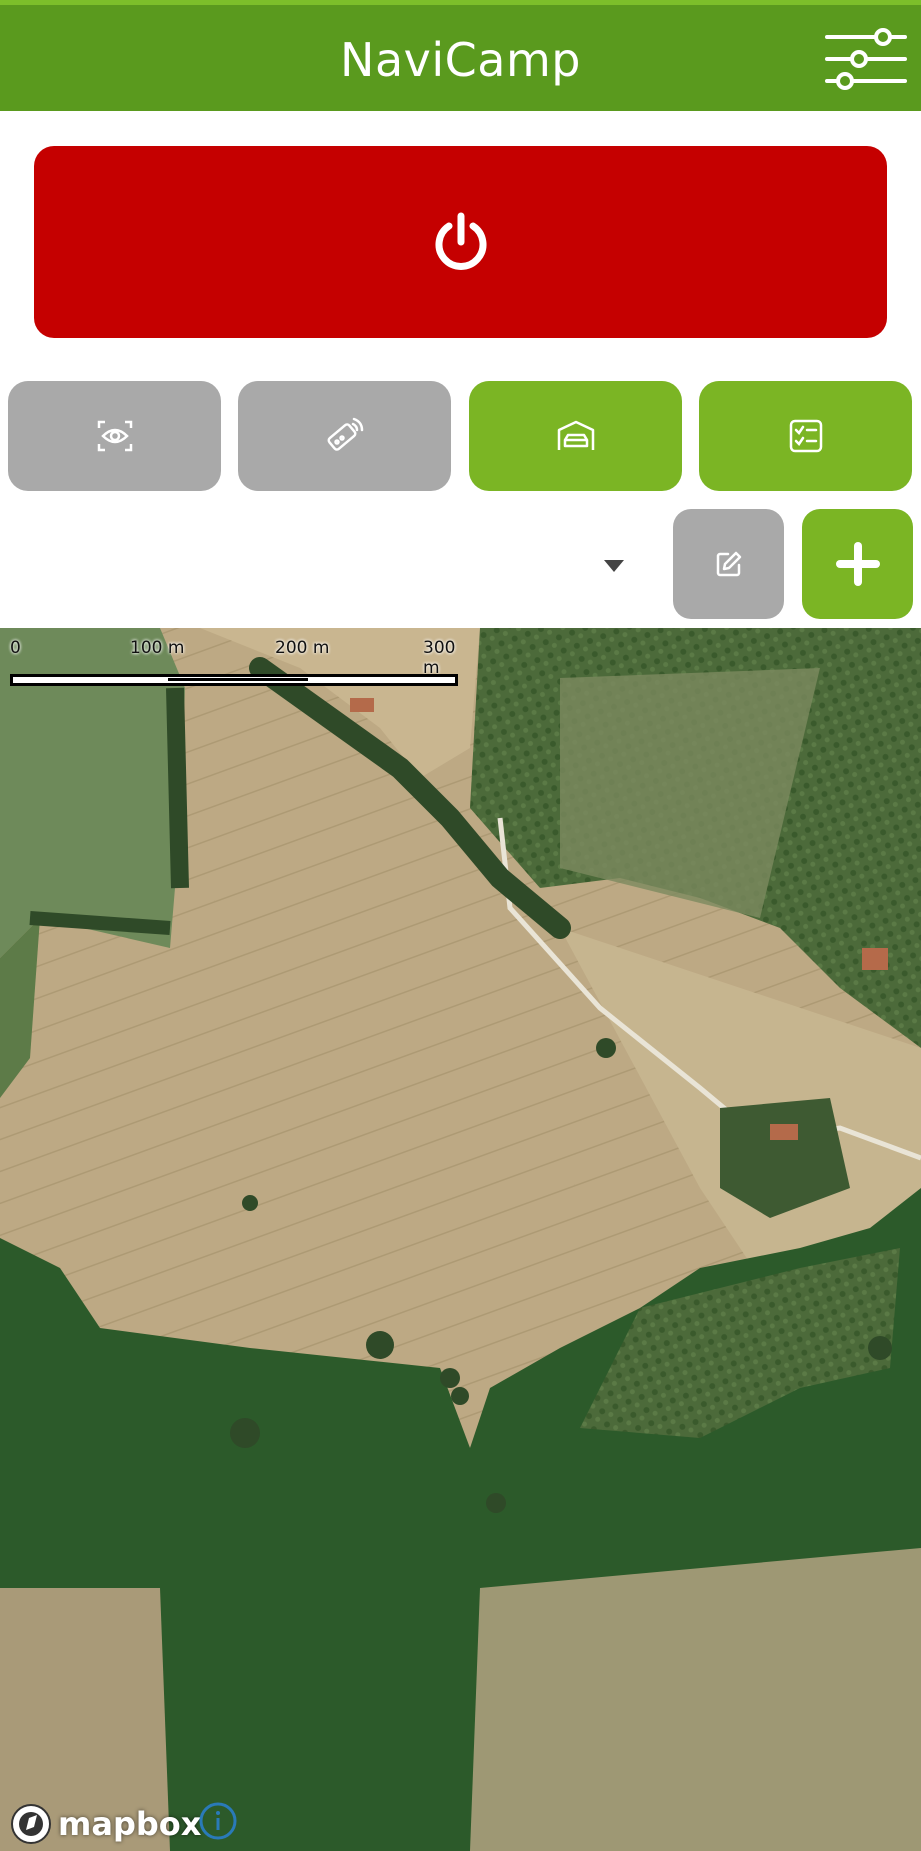 The image size is (921, 1851). Describe the element at coordinates (130, 1824) in the screenshot. I see `mapbox-logo-text: mapbox` at that location.